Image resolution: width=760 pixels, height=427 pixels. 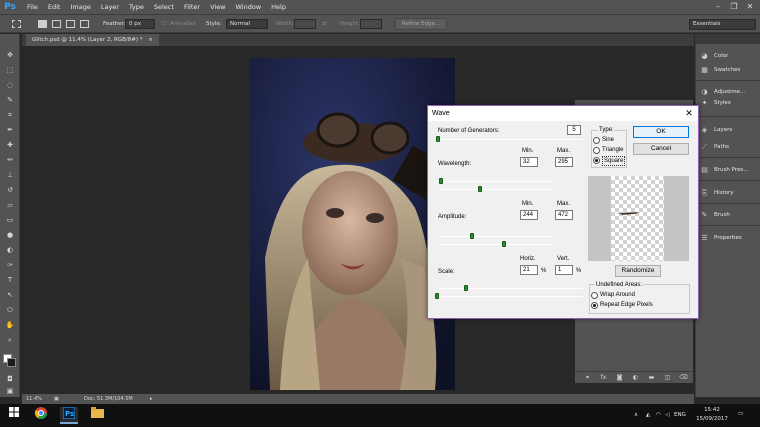 What do you see at coordinates (564, 162) in the screenshot?
I see `wavelength-max-input: 295` at bounding box center [564, 162].